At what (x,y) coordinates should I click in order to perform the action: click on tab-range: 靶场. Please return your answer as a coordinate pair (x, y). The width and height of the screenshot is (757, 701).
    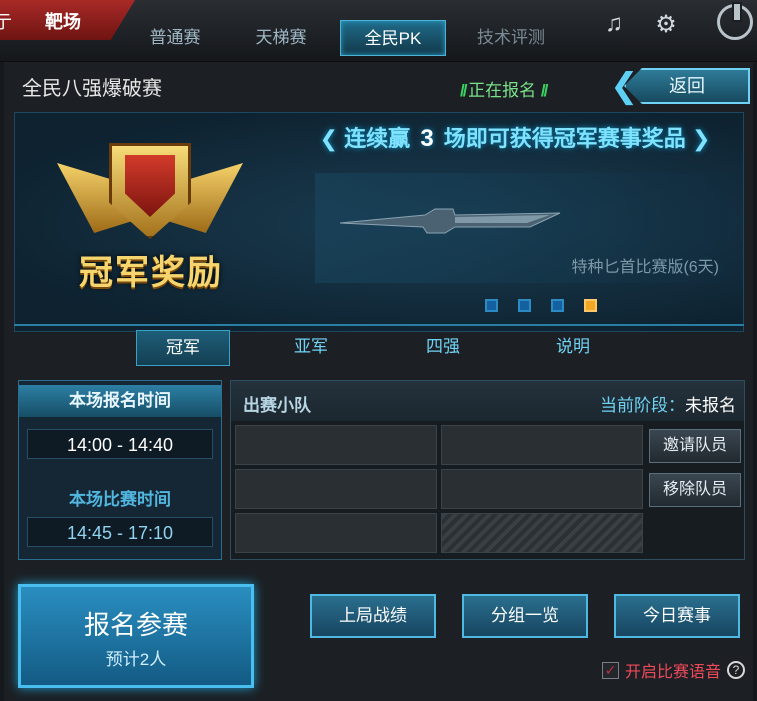
    Looking at the image, I should click on (63, 21).